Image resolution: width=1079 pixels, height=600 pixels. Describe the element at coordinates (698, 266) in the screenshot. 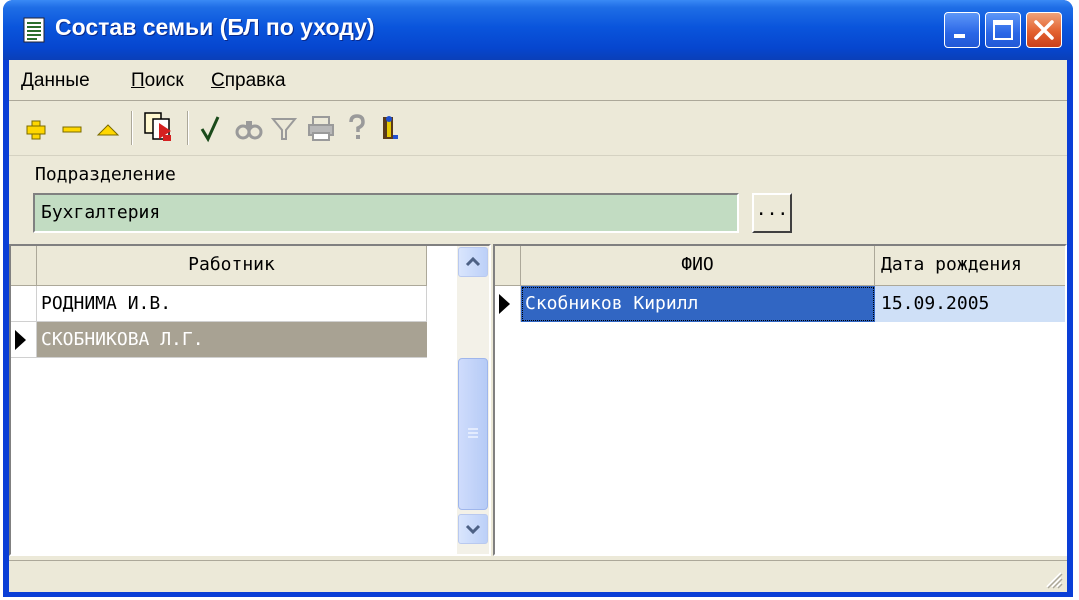

I see `column-header-fio: ФИО` at that location.